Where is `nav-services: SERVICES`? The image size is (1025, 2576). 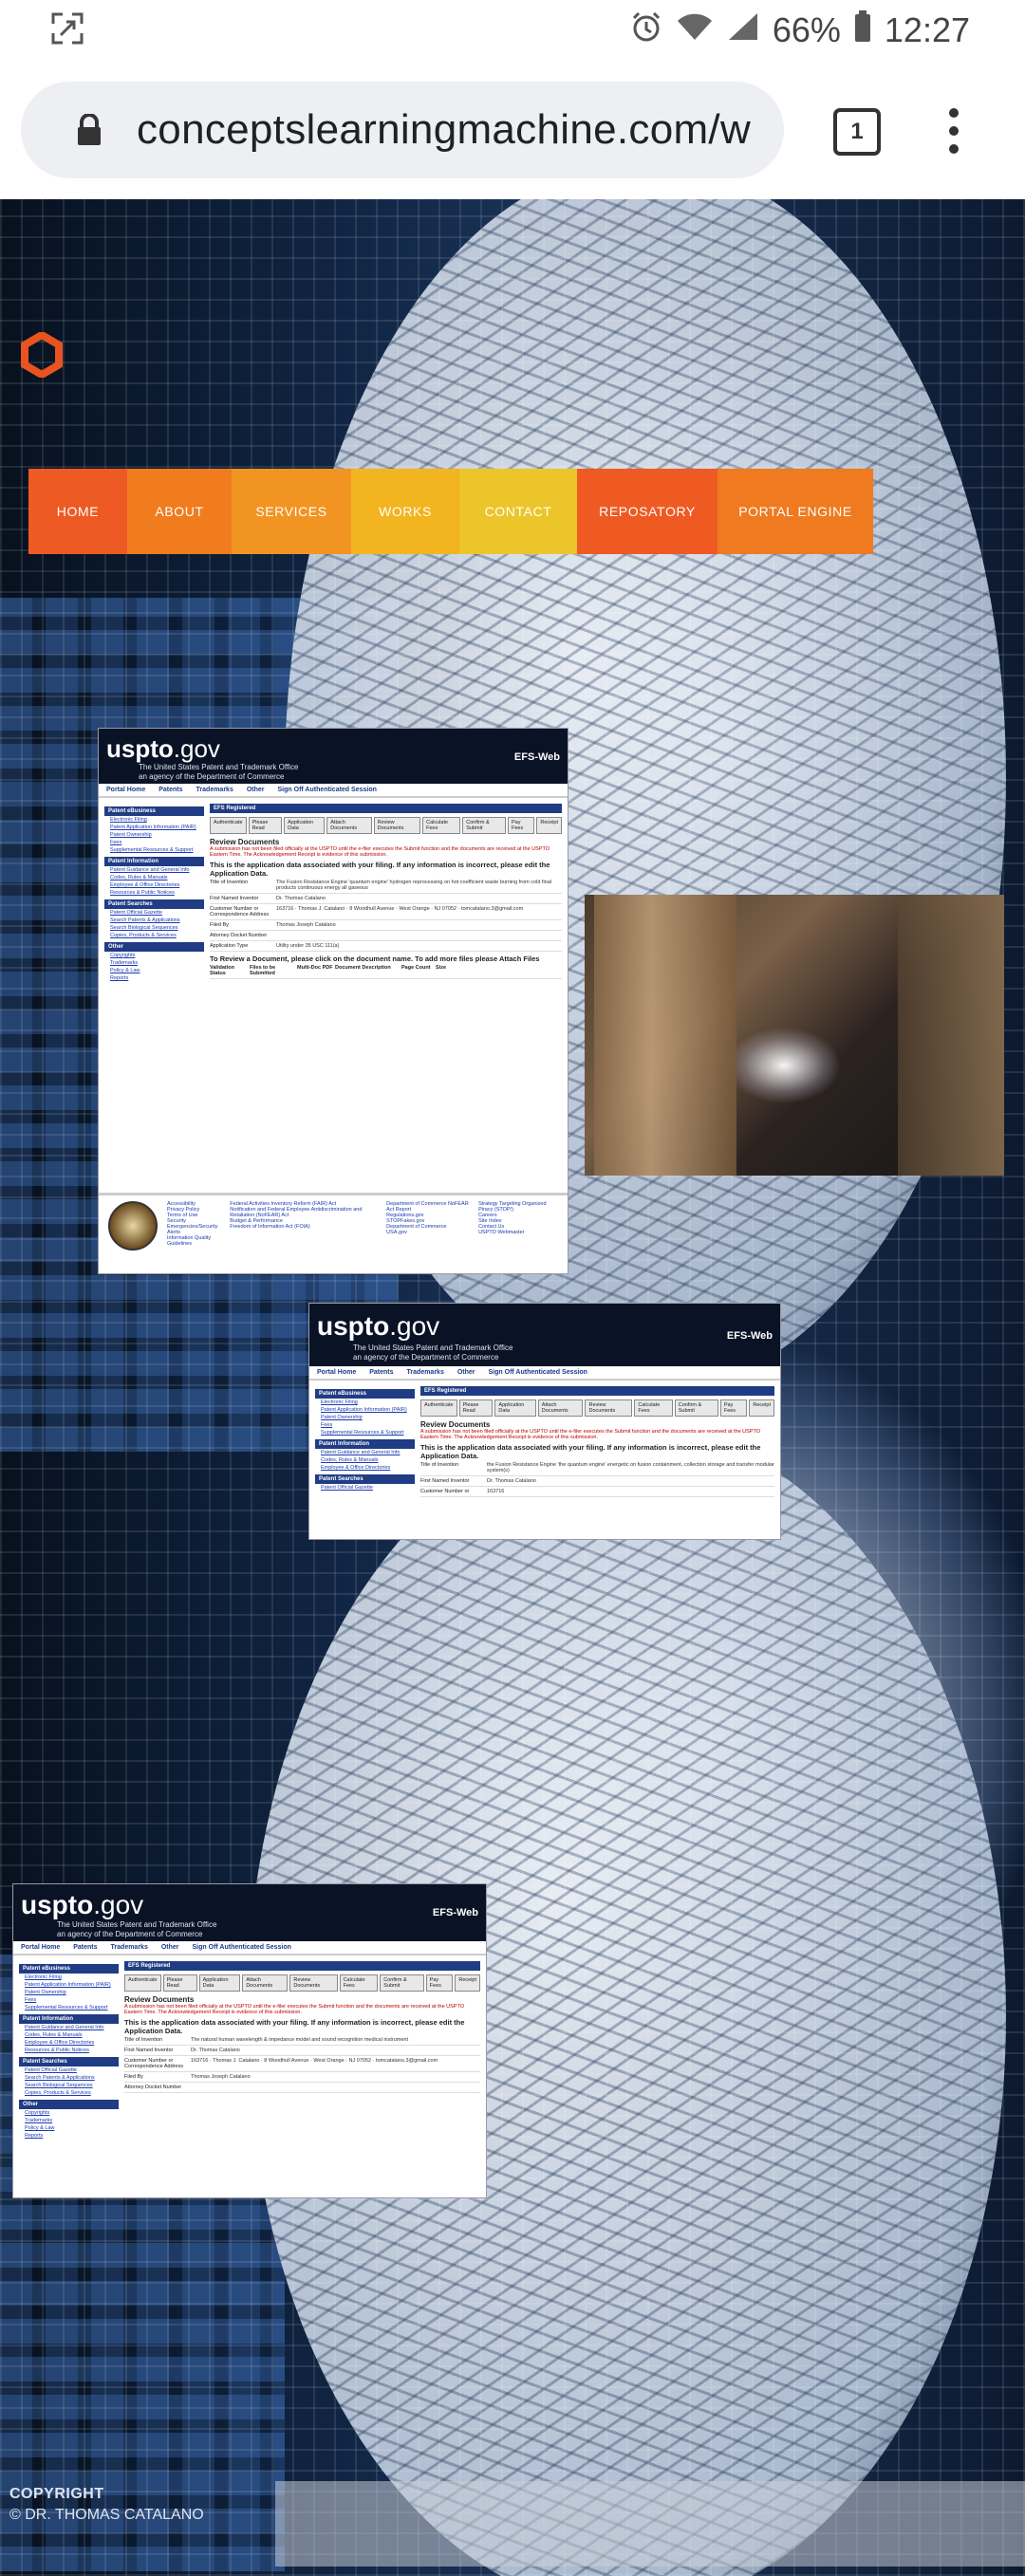 nav-services: SERVICES is located at coordinates (292, 511).